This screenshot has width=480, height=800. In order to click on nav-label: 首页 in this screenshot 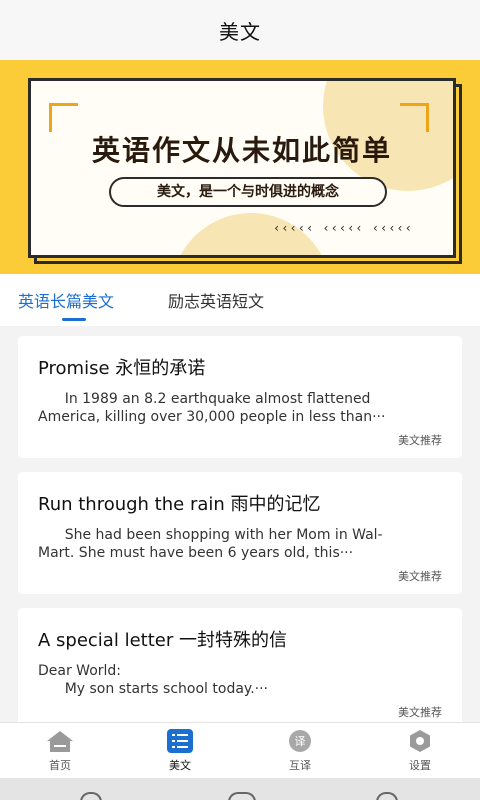, I will do `click(60, 765)`.